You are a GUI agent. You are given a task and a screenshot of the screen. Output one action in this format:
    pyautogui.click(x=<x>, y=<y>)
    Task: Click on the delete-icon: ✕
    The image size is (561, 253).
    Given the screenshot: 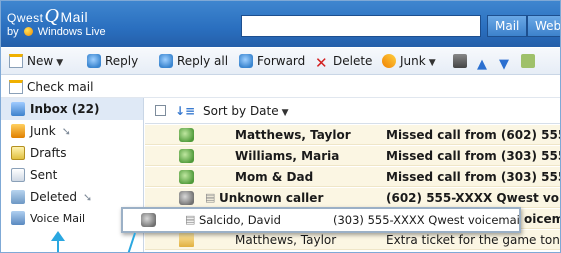 What is the action you would take?
    pyautogui.click(x=321, y=63)
    